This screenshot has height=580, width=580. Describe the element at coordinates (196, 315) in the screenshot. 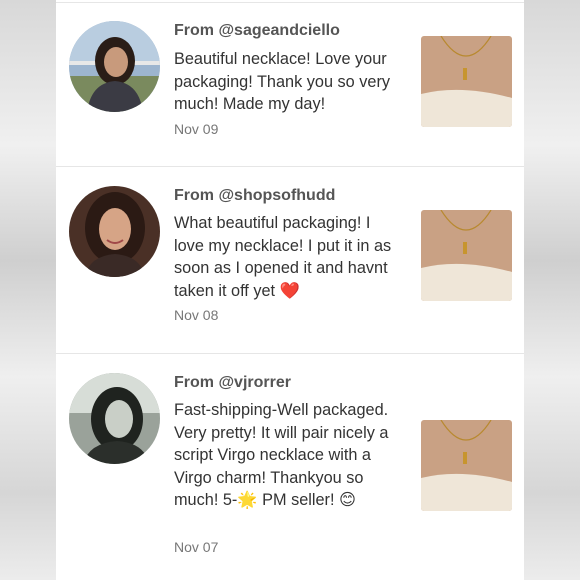

I see `review-date: Nov 08` at that location.